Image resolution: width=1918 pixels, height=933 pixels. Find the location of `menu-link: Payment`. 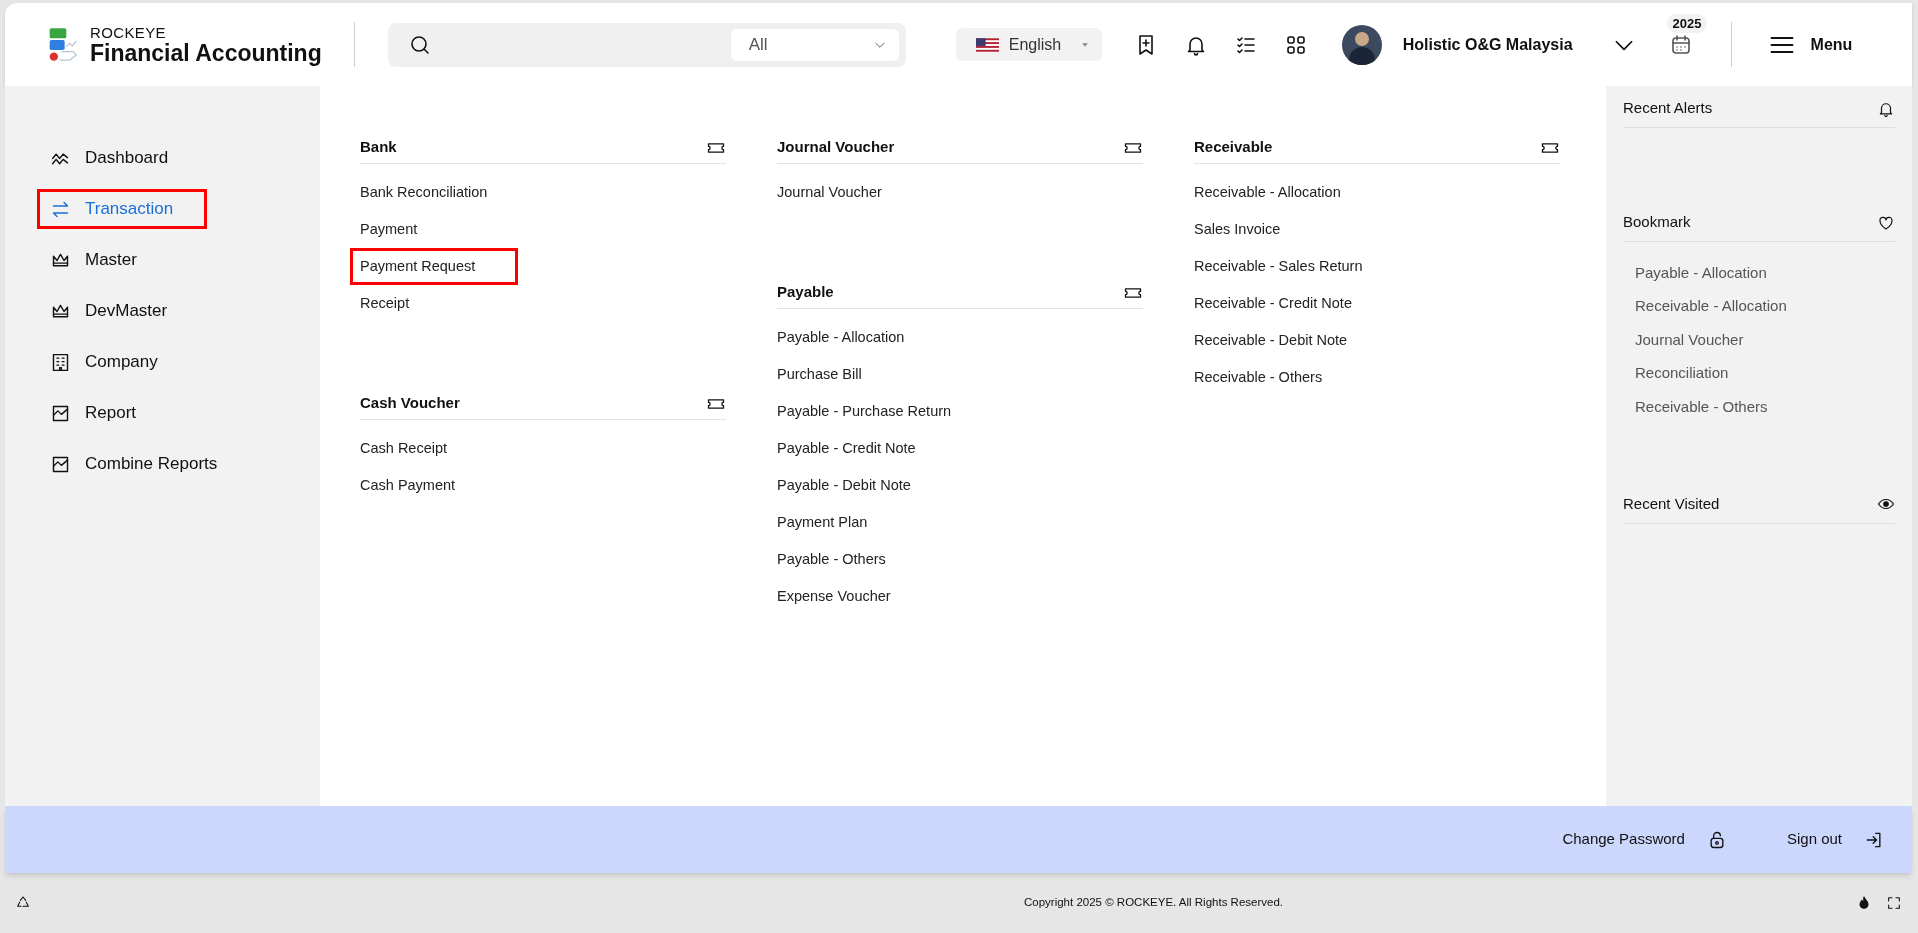

menu-link: Payment is located at coordinates (405, 229).